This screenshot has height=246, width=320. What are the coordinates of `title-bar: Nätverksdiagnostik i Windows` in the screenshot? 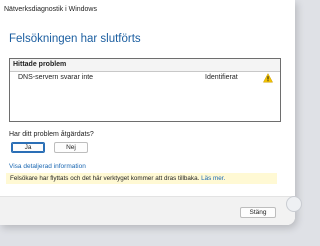 It's located at (147, 11).